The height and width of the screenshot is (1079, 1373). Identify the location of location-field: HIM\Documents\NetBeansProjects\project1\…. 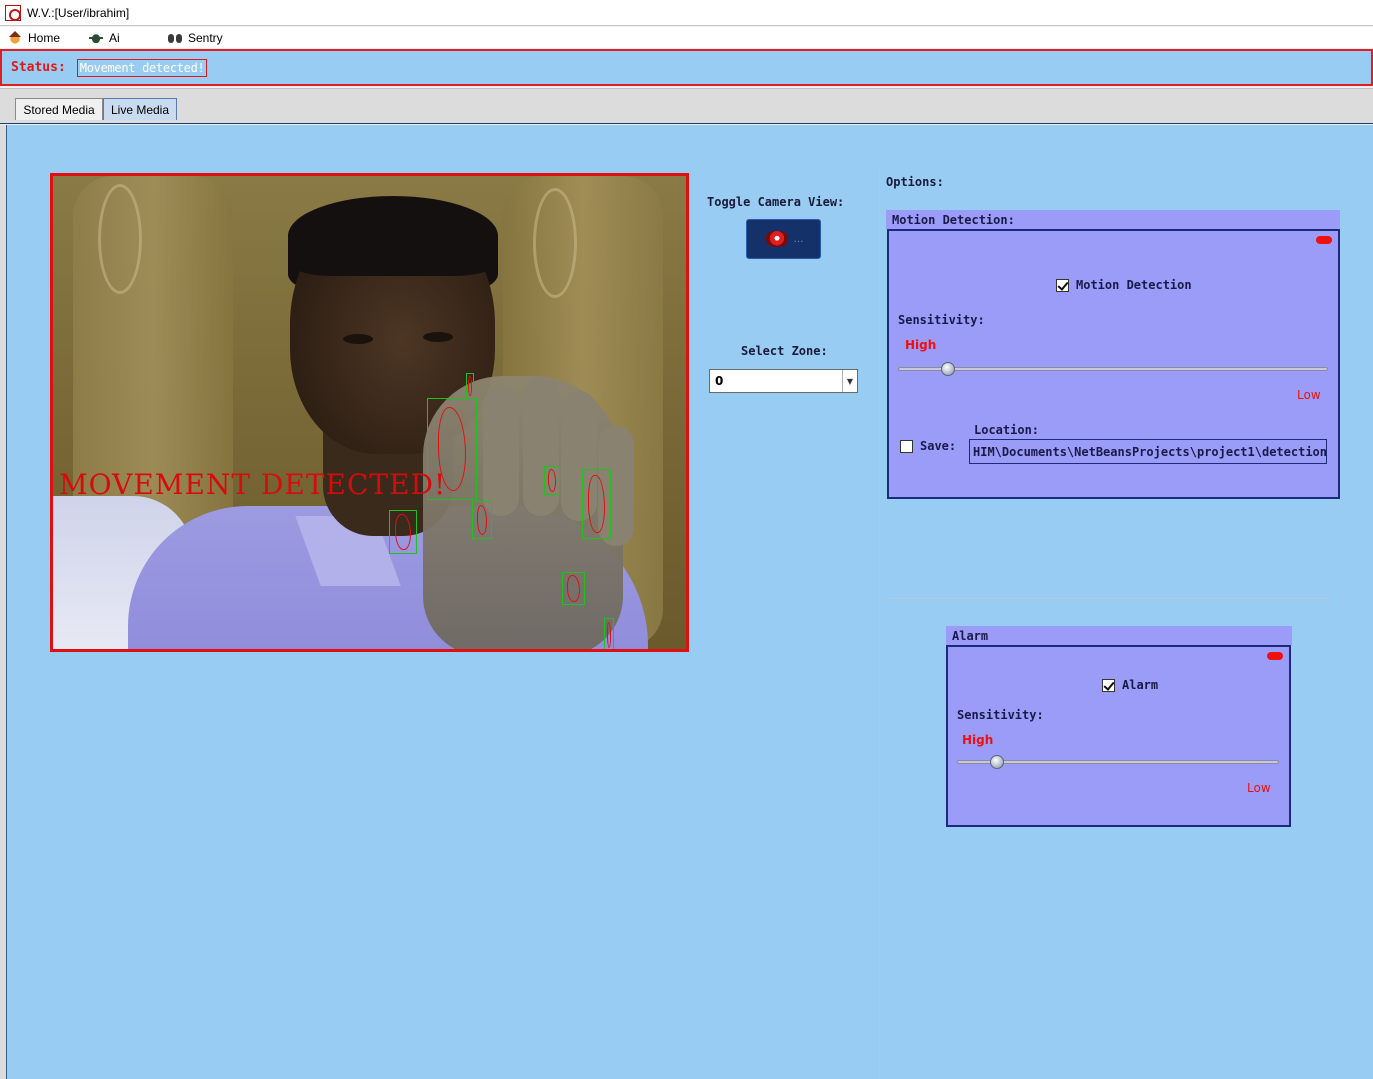
(1148, 451).